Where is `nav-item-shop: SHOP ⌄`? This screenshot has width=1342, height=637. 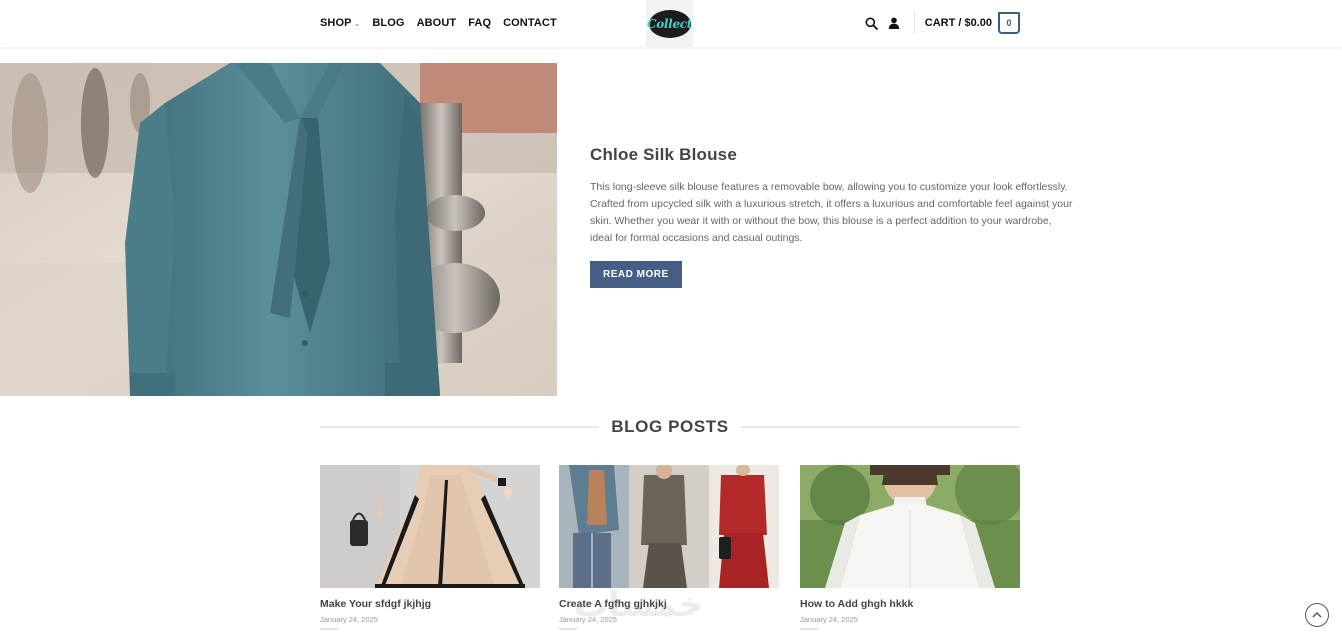 nav-item-shop: SHOP ⌄ is located at coordinates (340, 23).